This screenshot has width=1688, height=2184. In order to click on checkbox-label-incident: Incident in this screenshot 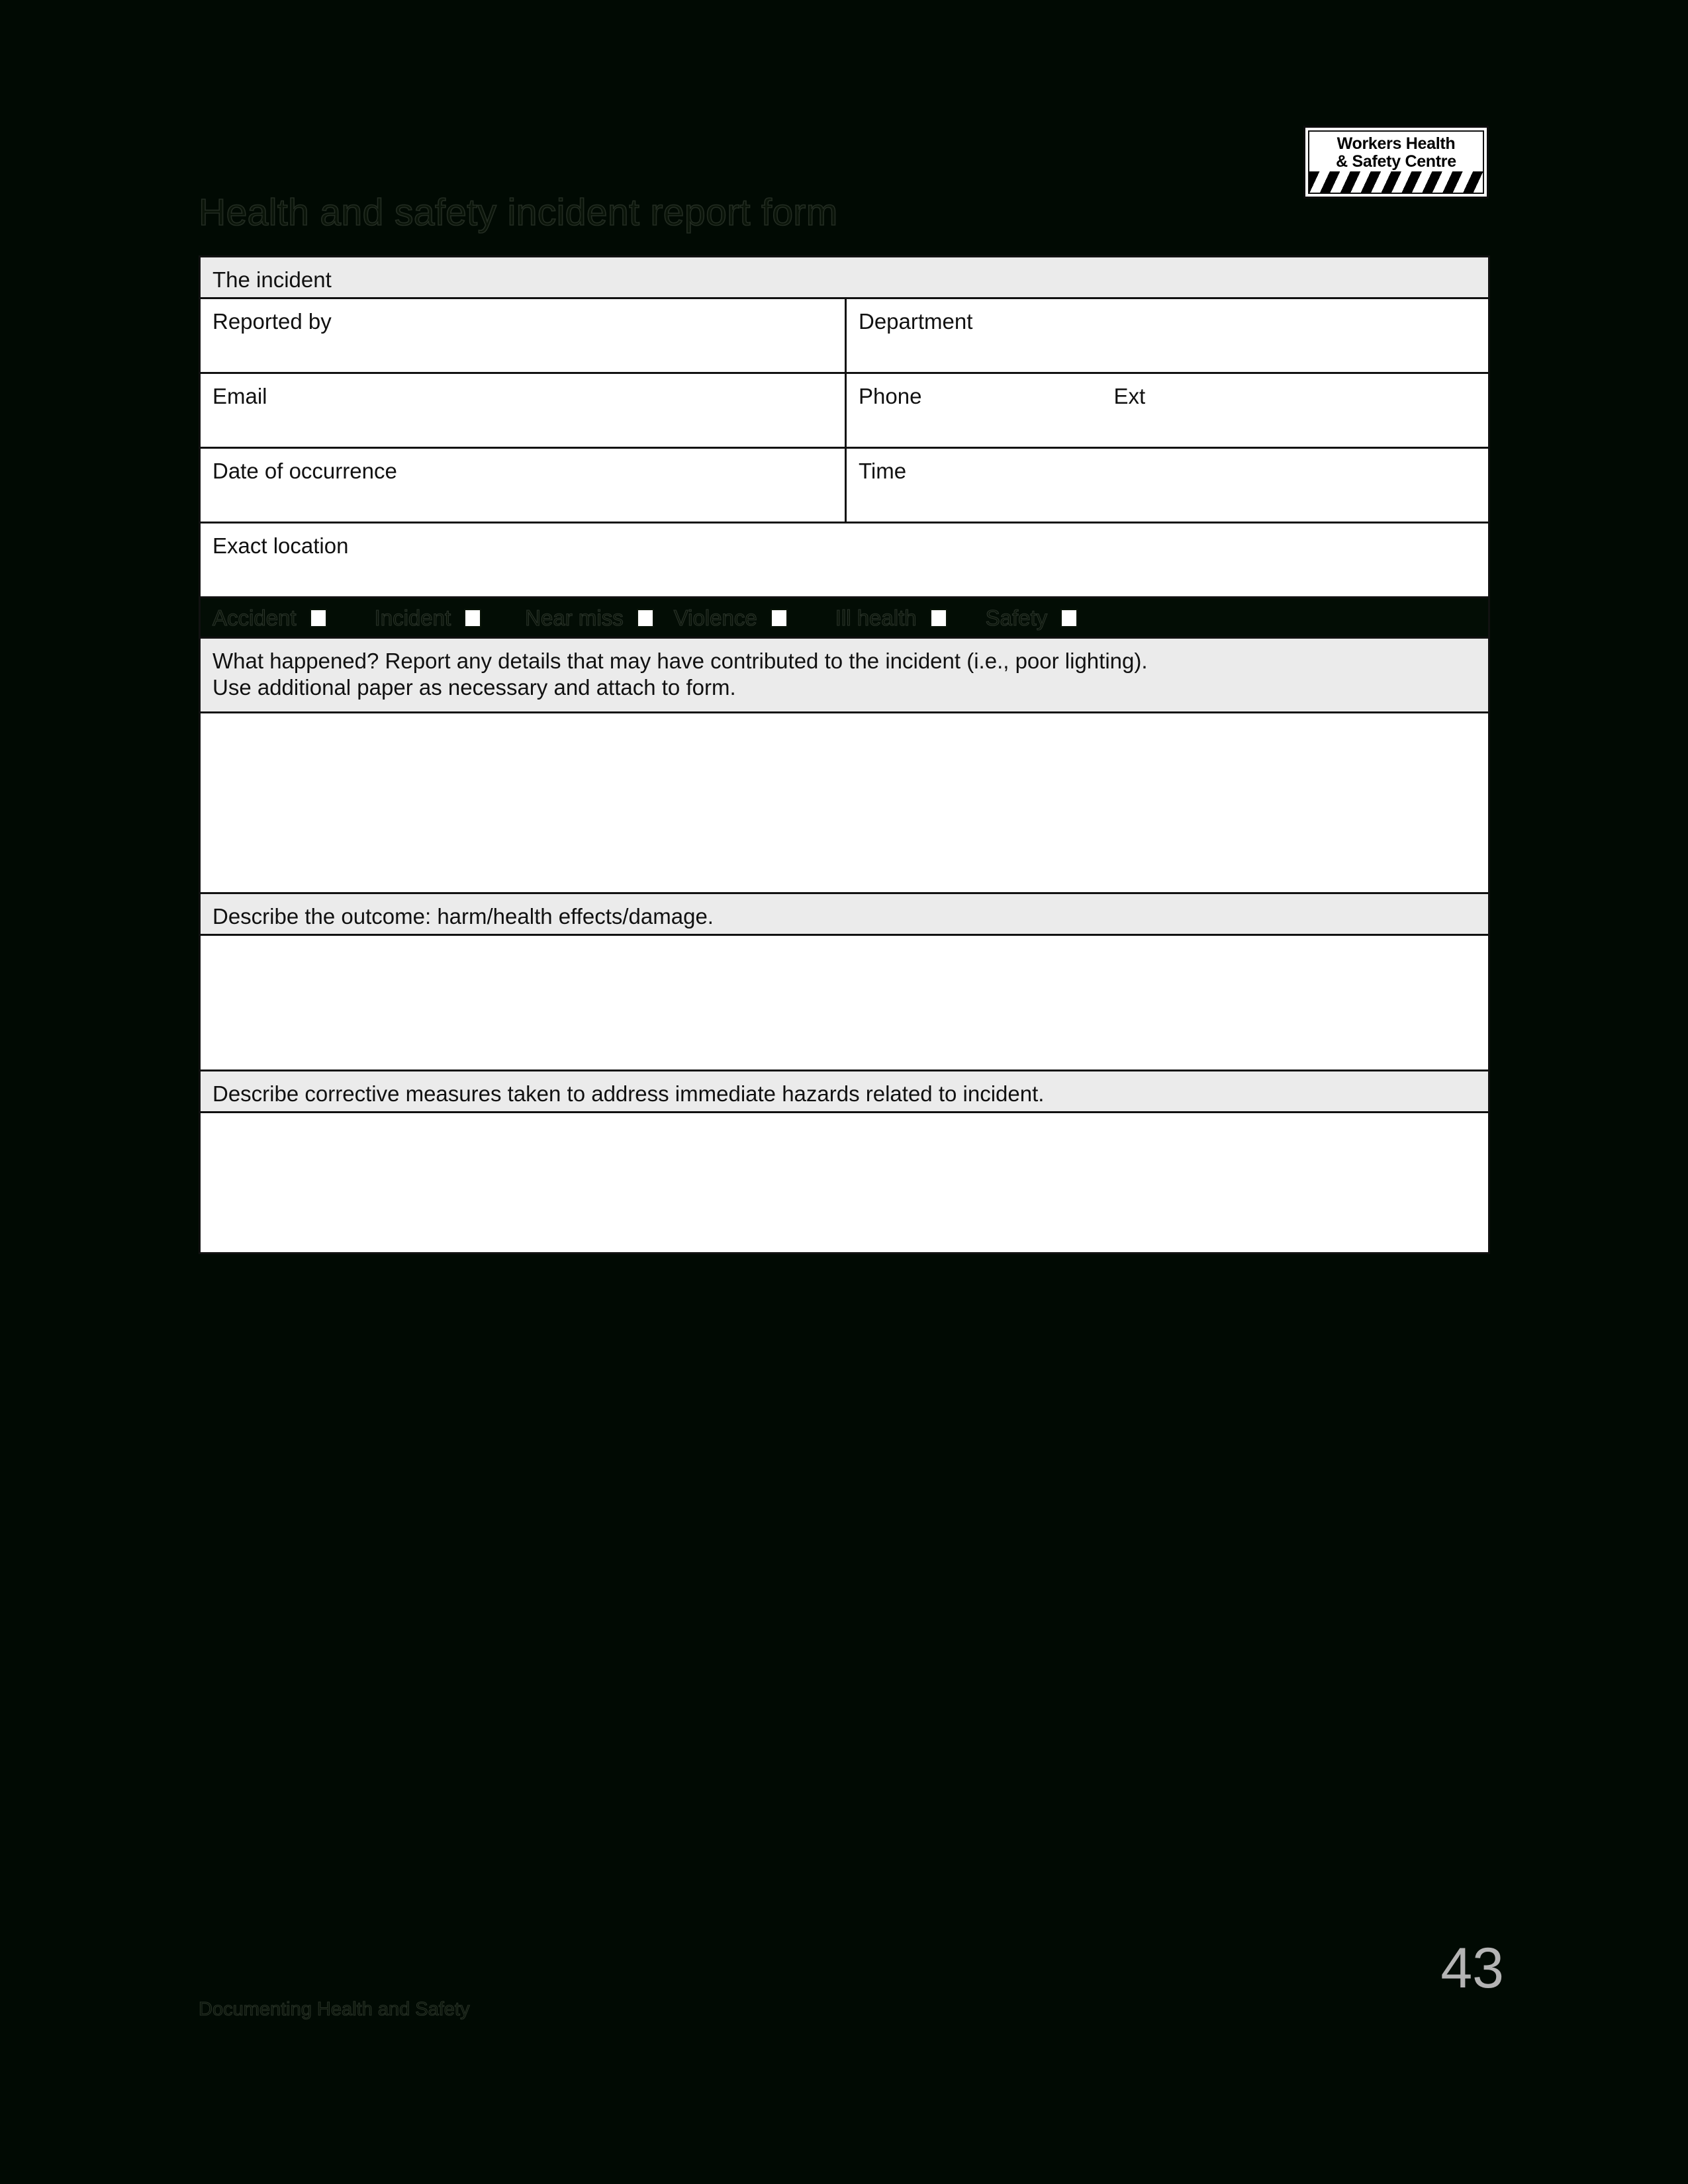, I will do `click(412, 617)`.